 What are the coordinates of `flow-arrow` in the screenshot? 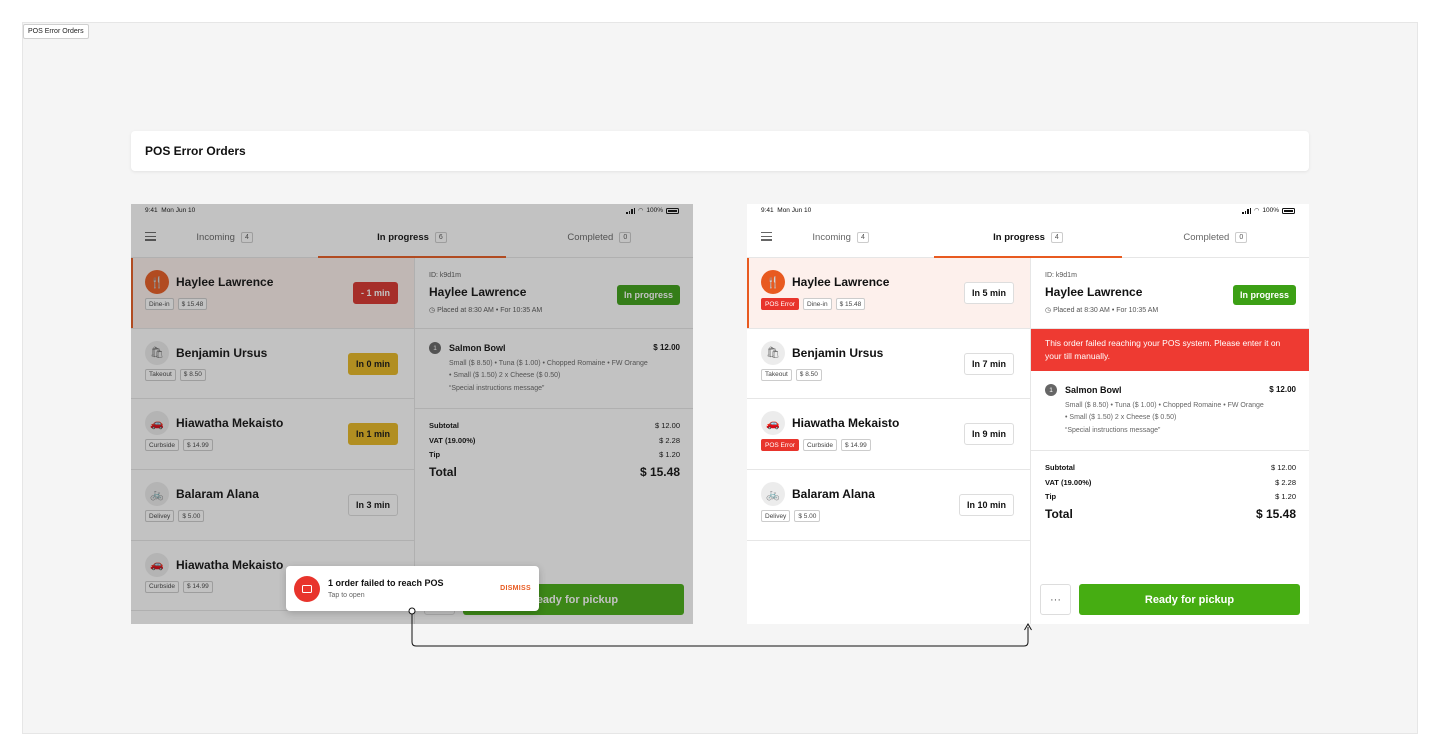 It's located at (720, 627).